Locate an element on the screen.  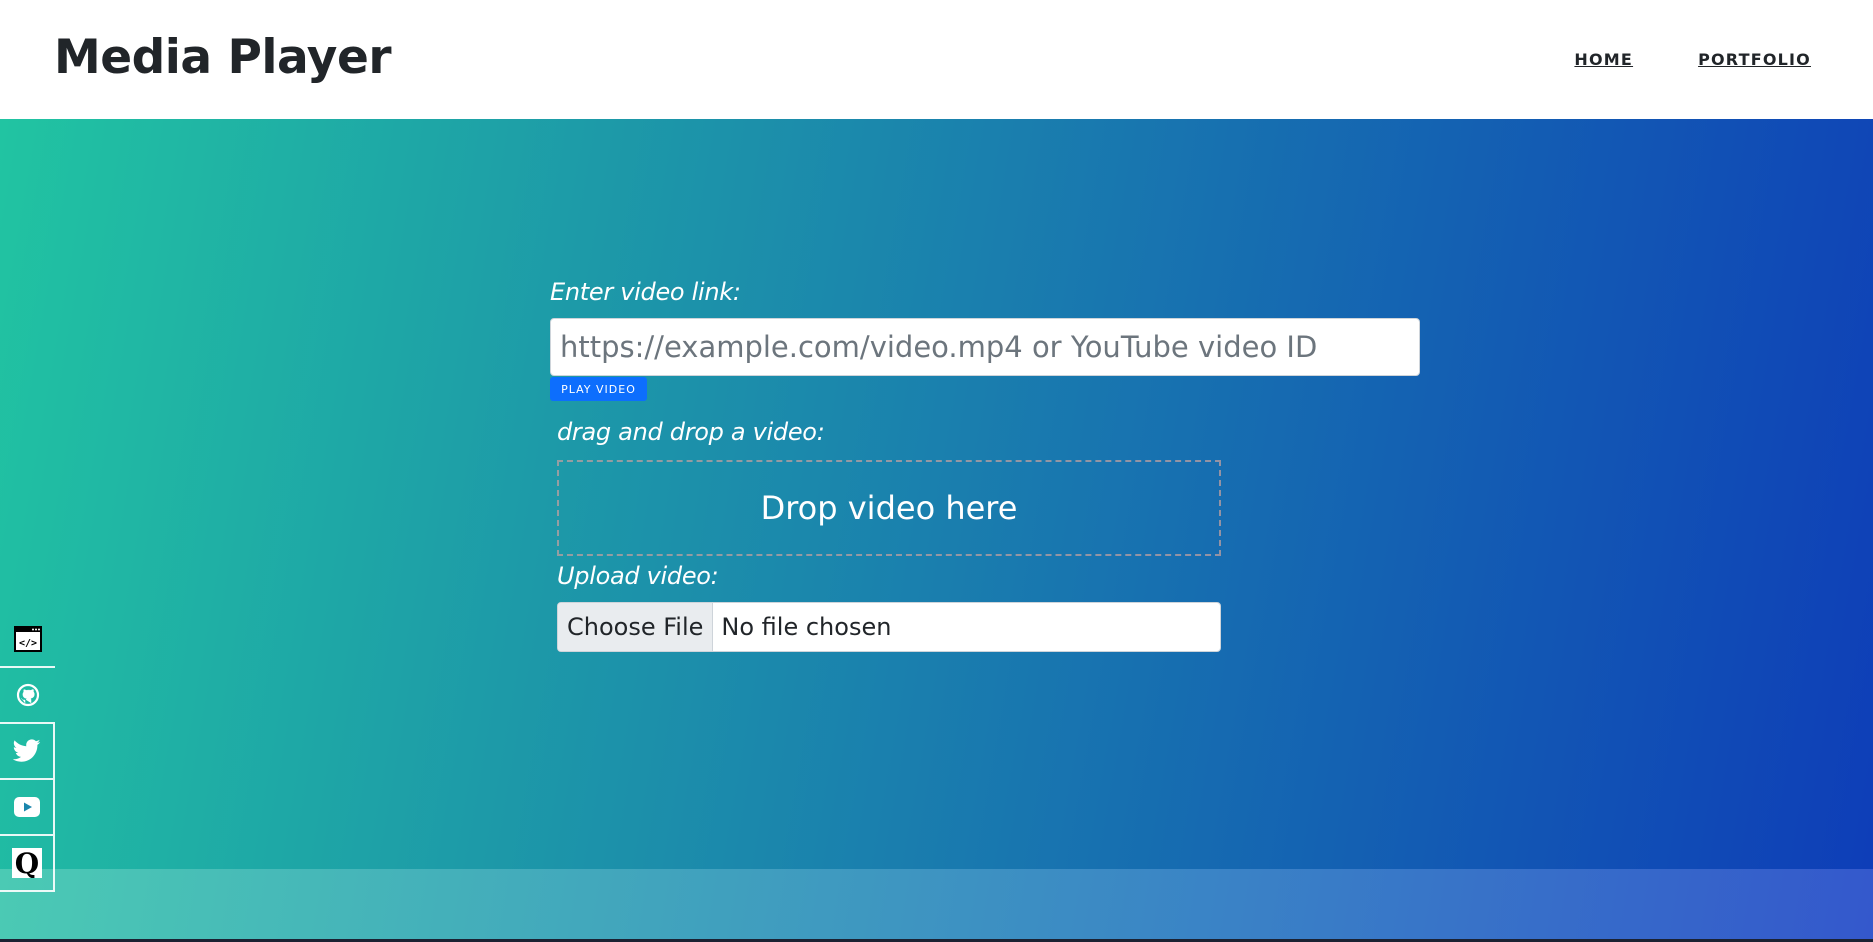
code-window-icon: </> is located at coordinates (27, 639).